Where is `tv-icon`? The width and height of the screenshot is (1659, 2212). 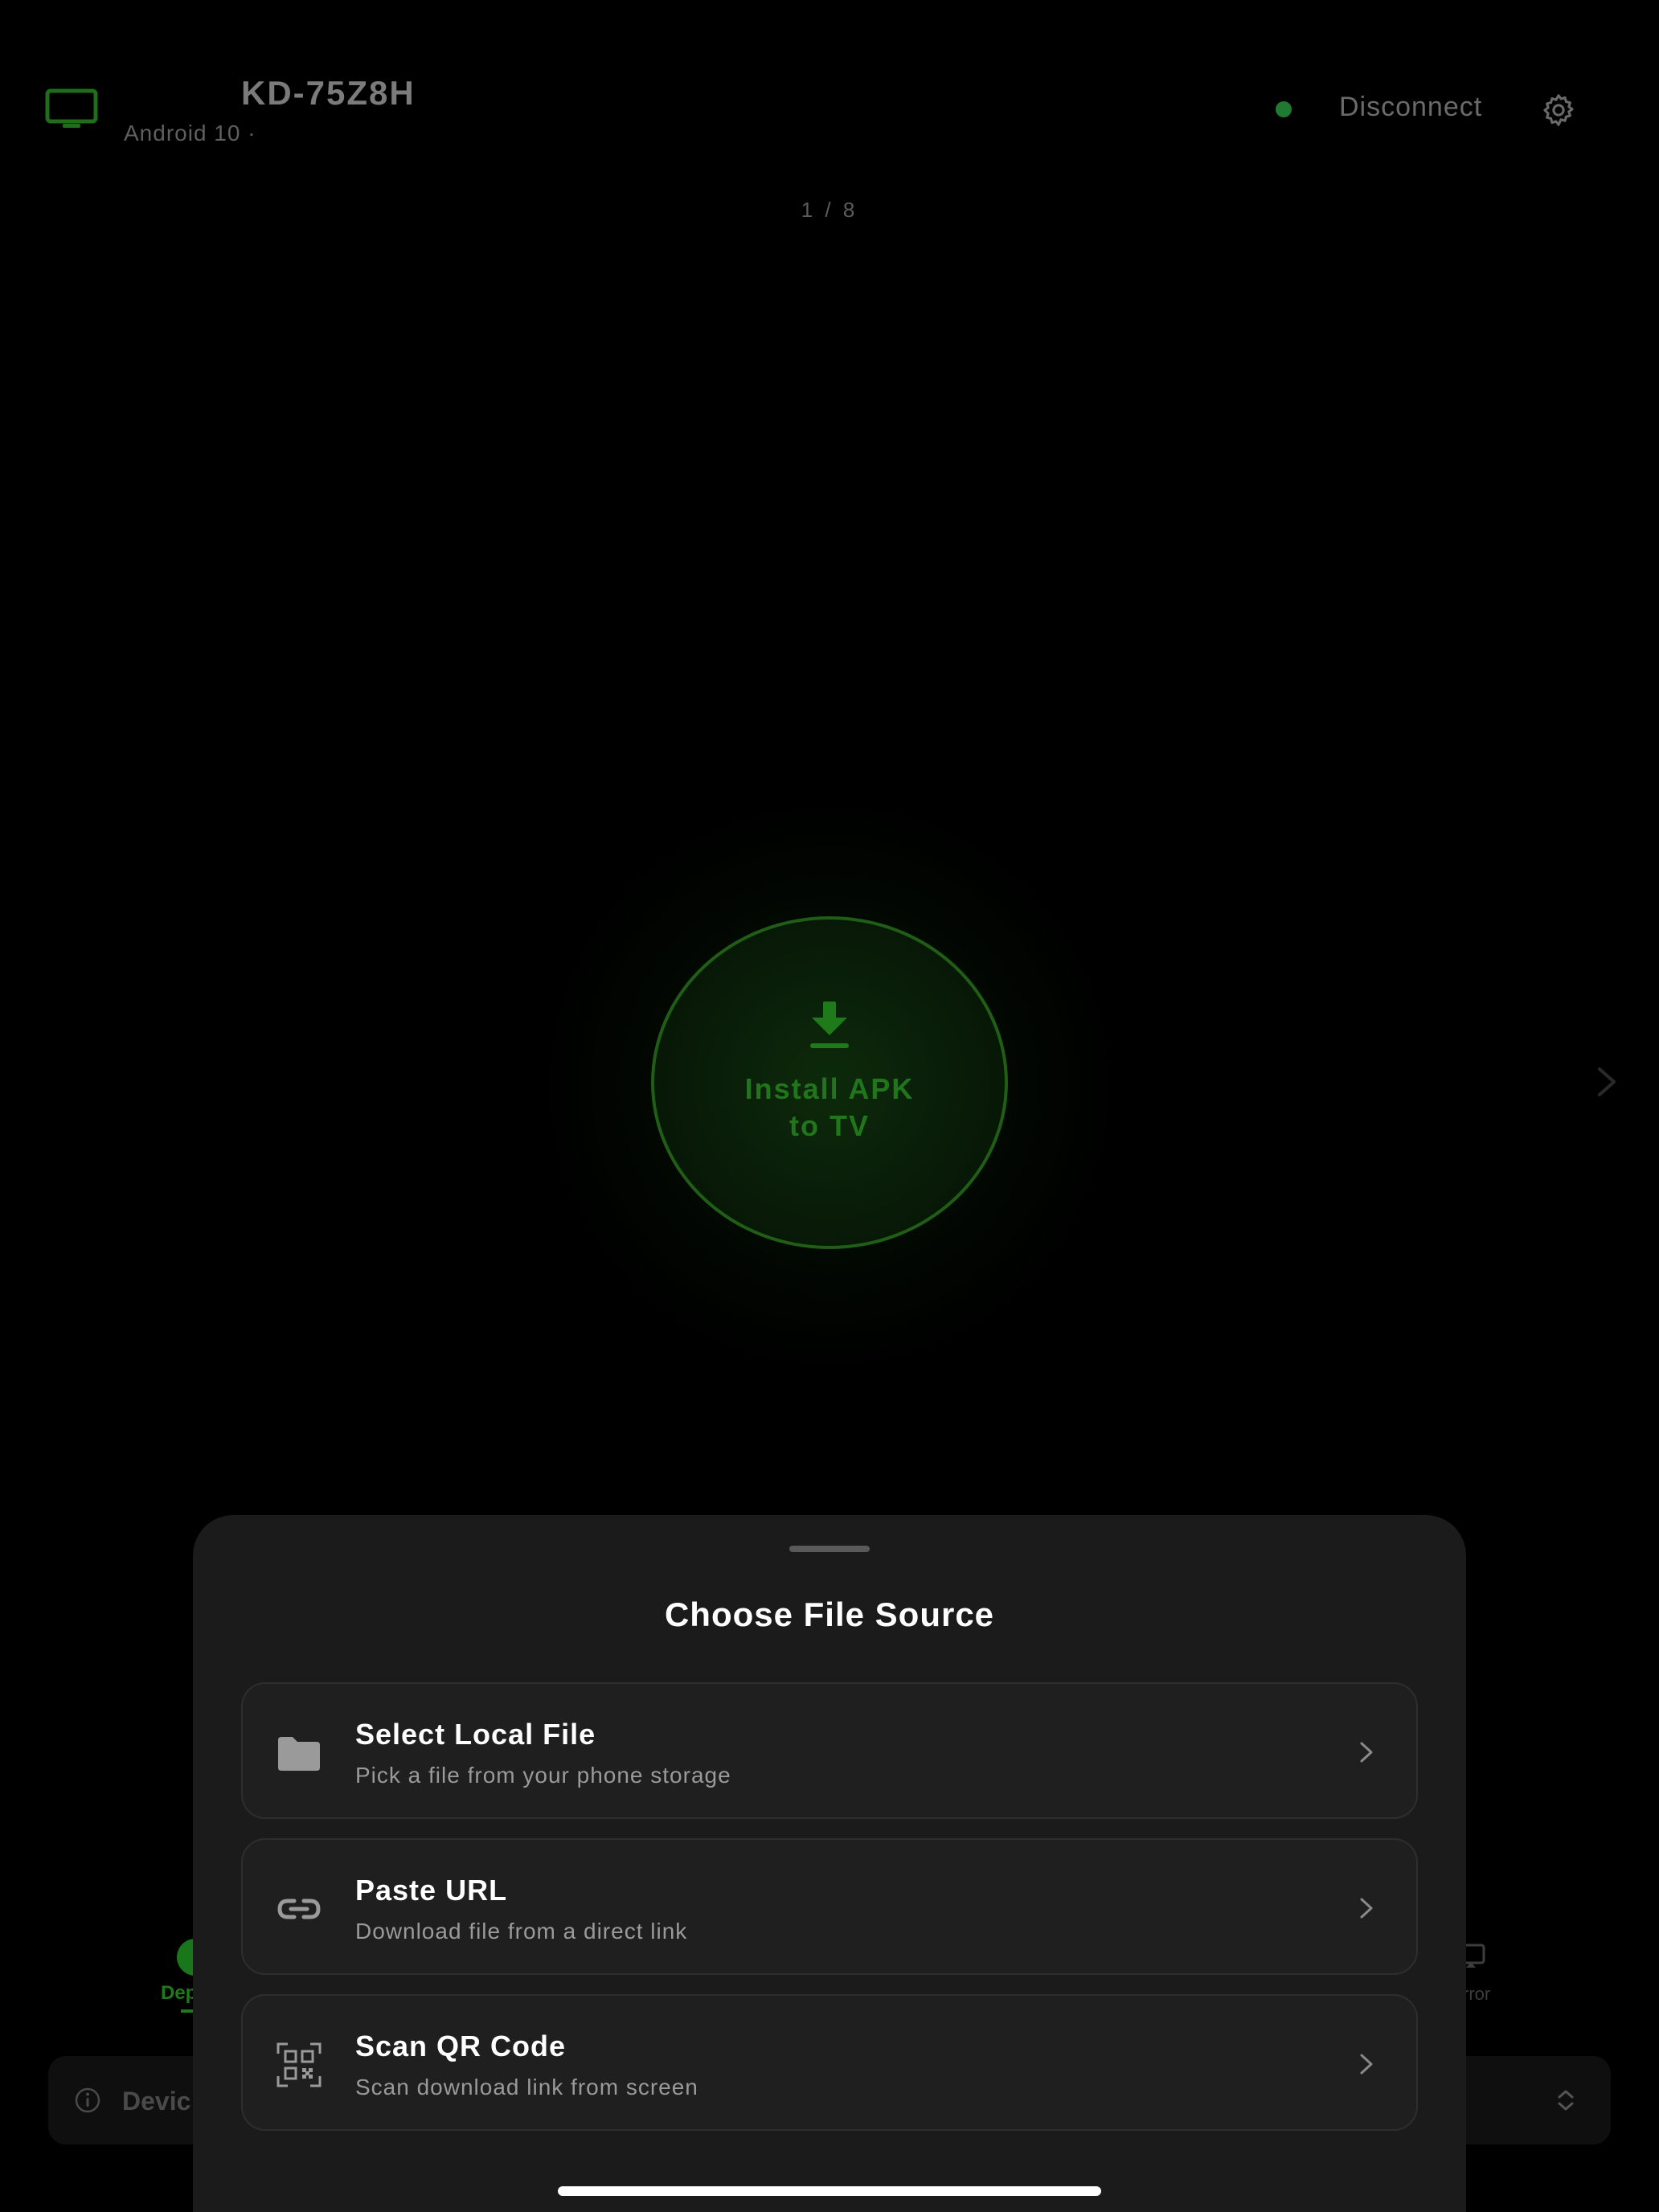 tv-icon is located at coordinates (71, 108).